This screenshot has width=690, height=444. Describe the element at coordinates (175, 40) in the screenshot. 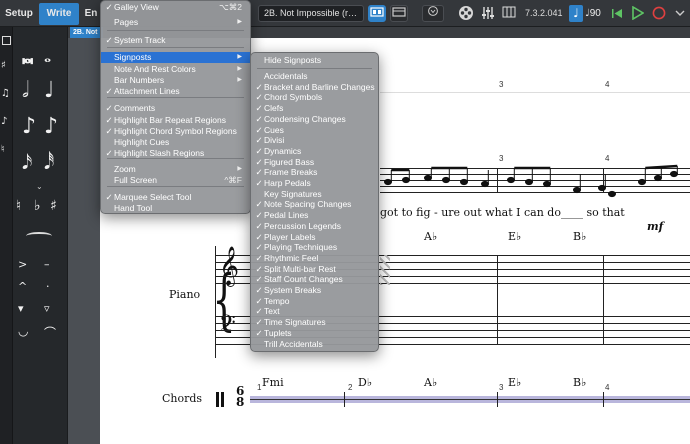

I see `menu-item-system-track: ✓ System Track` at that location.